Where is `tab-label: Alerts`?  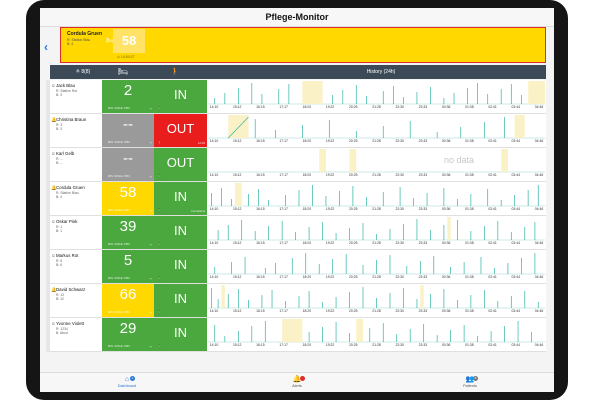 tab-label: Alerts is located at coordinates (297, 386).